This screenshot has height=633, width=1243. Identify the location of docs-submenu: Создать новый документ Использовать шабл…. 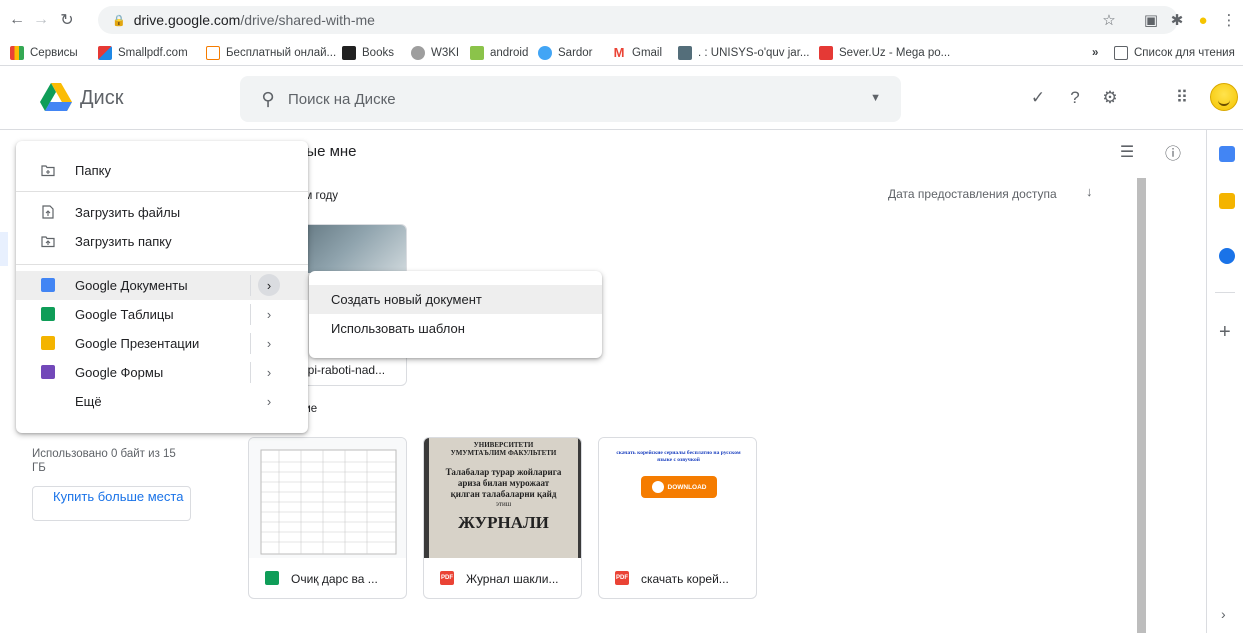
(455, 314).